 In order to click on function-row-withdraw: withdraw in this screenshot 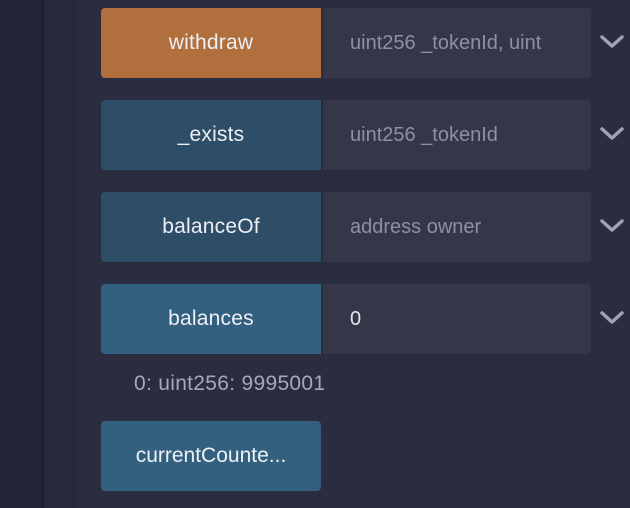, I will do `click(346, 43)`.